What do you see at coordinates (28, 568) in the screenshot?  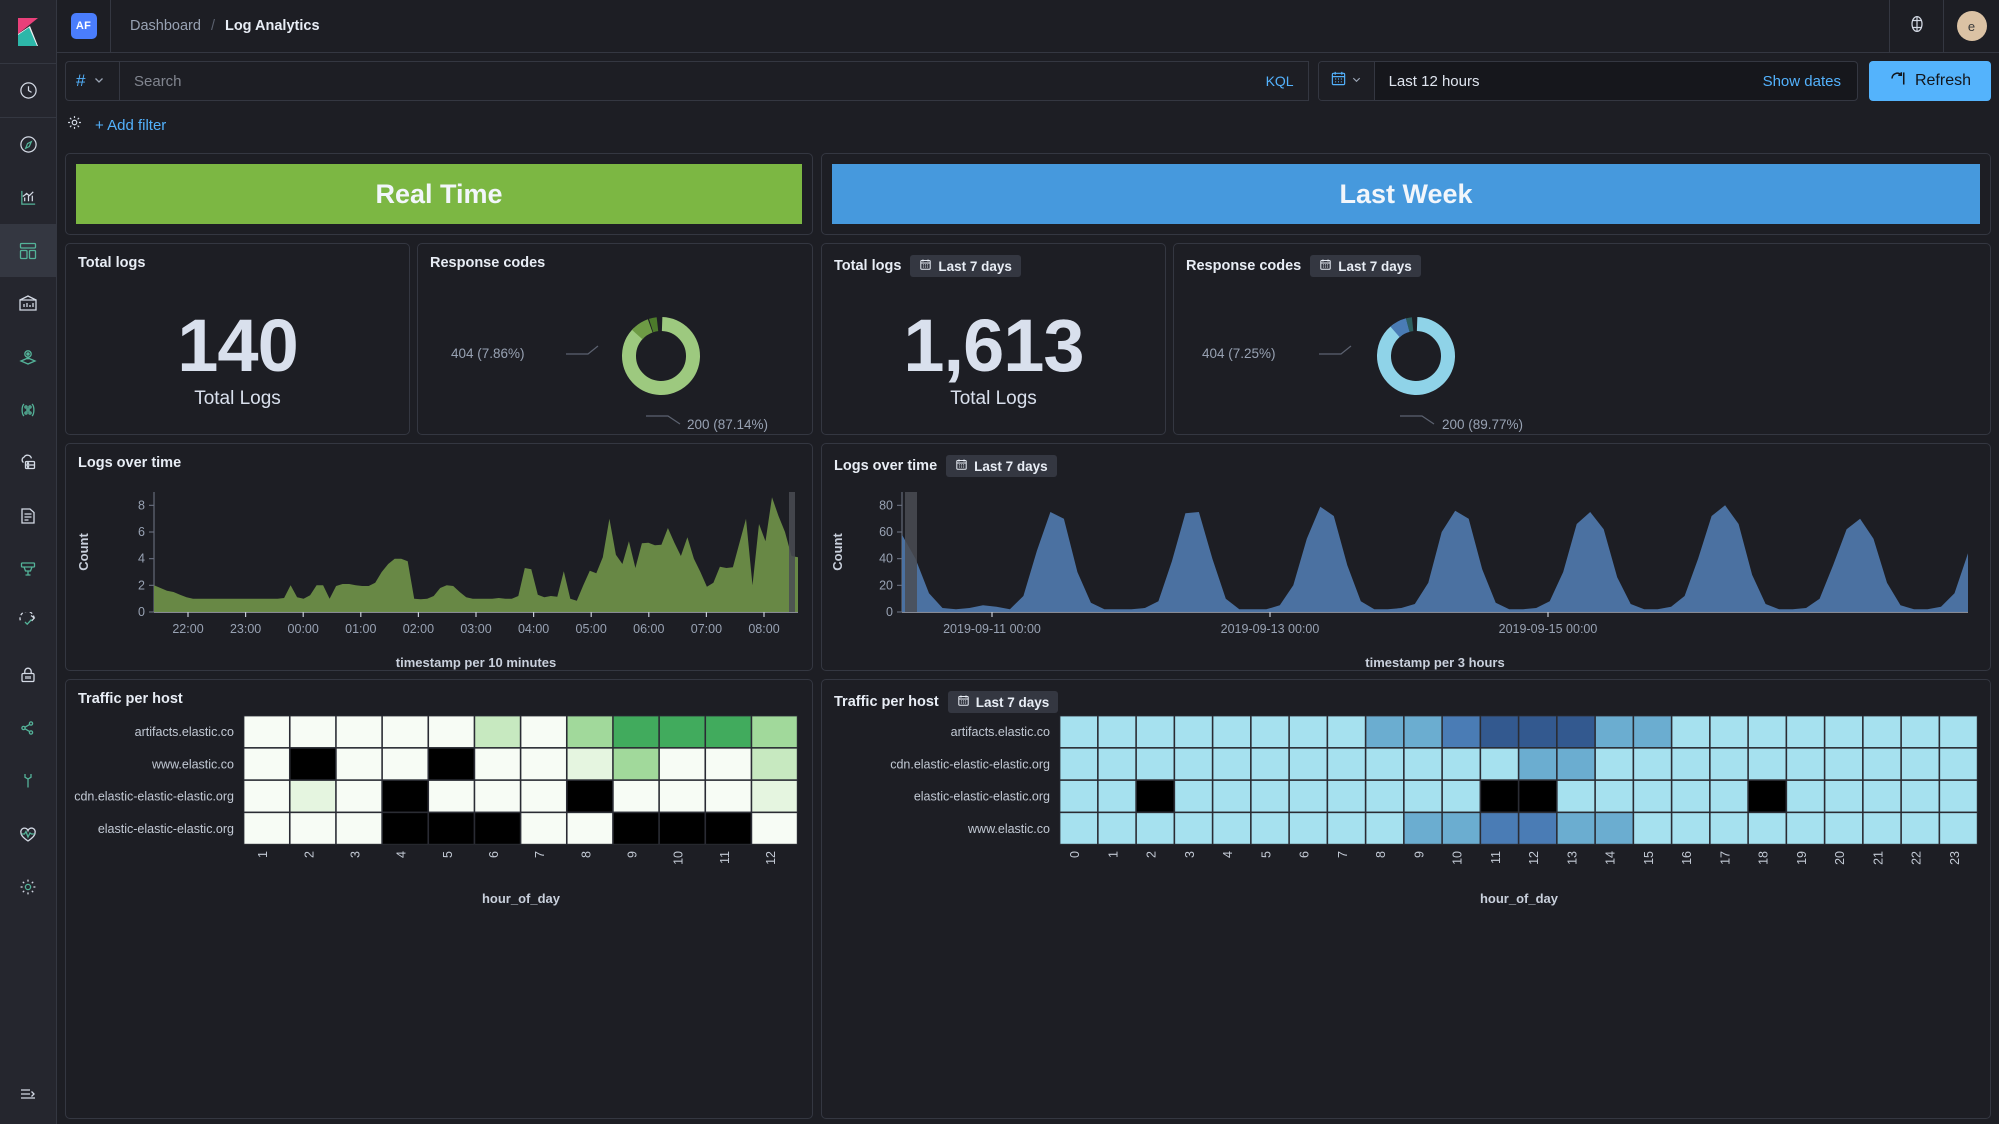 I see `sidebar-item-apm` at bounding box center [28, 568].